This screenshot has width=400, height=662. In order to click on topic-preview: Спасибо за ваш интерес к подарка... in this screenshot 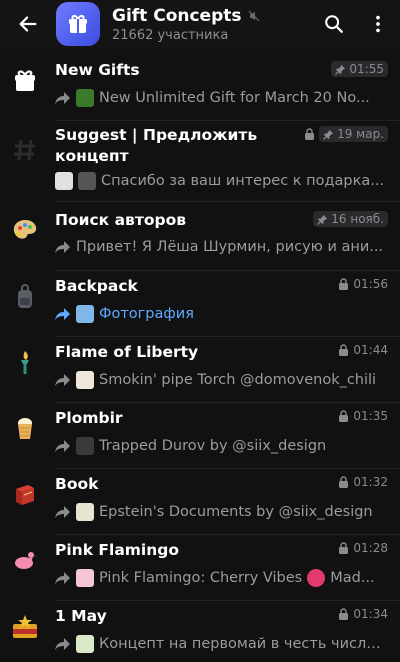, I will do `click(243, 181)`.